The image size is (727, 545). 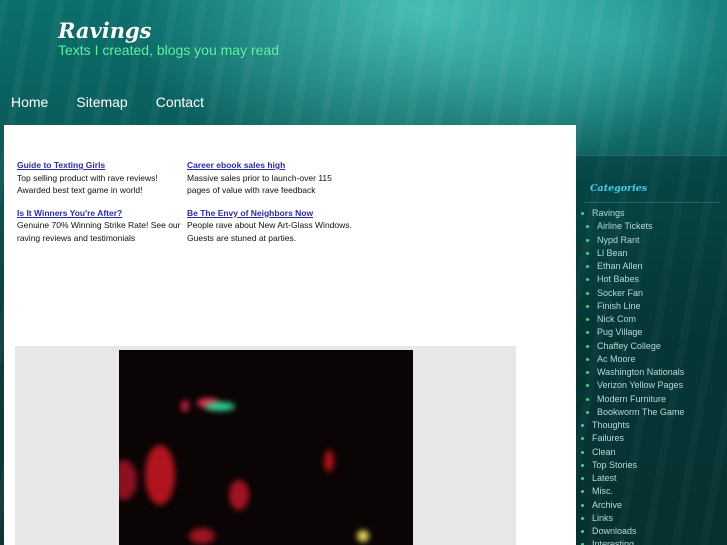 What do you see at coordinates (632, 266) in the screenshot?
I see `category-link: Ethan Allen` at bounding box center [632, 266].